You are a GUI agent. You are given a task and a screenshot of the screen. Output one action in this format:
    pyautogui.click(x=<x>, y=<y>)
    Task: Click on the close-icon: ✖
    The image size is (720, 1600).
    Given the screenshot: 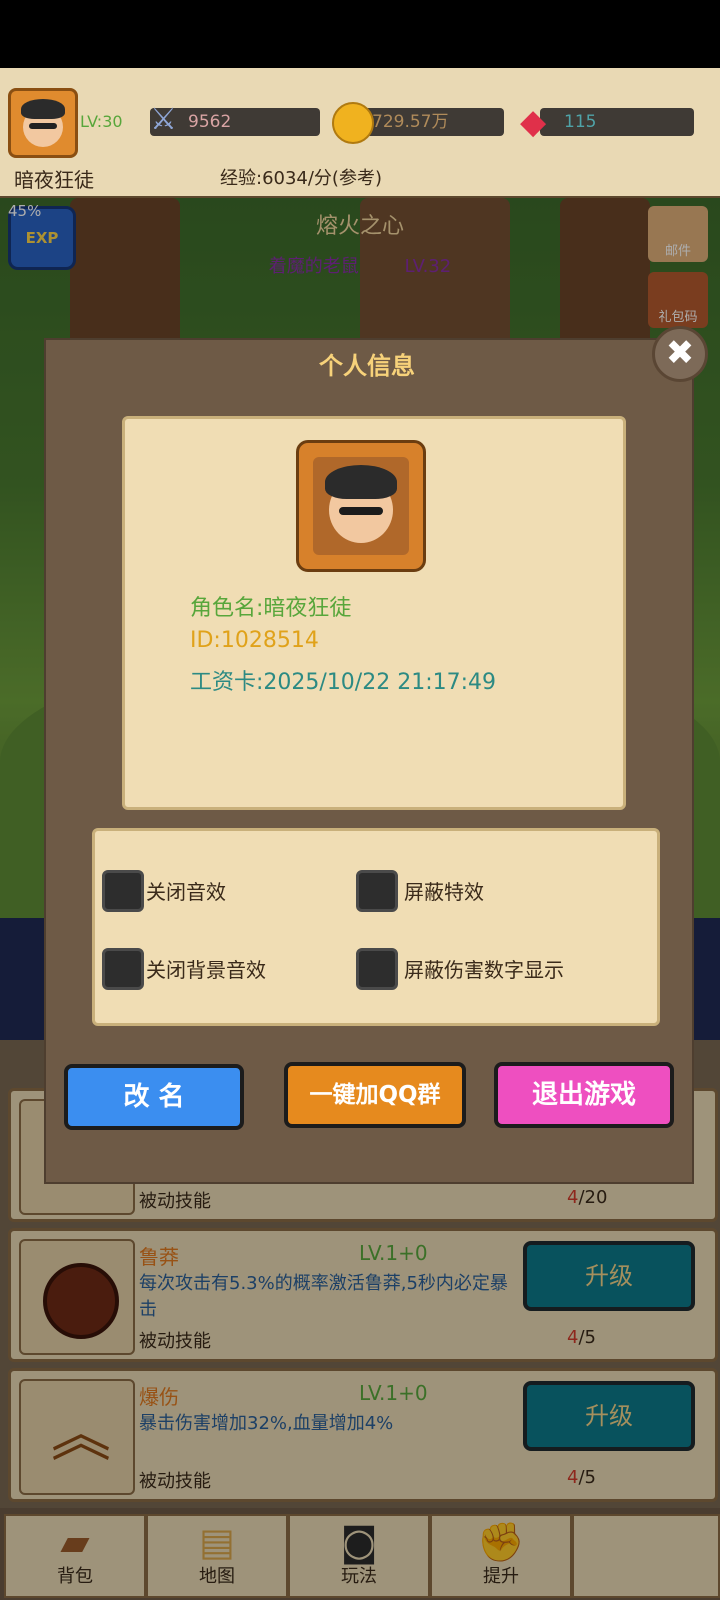 What is the action you would take?
    pyautogui.click(x=680, y=353)
    